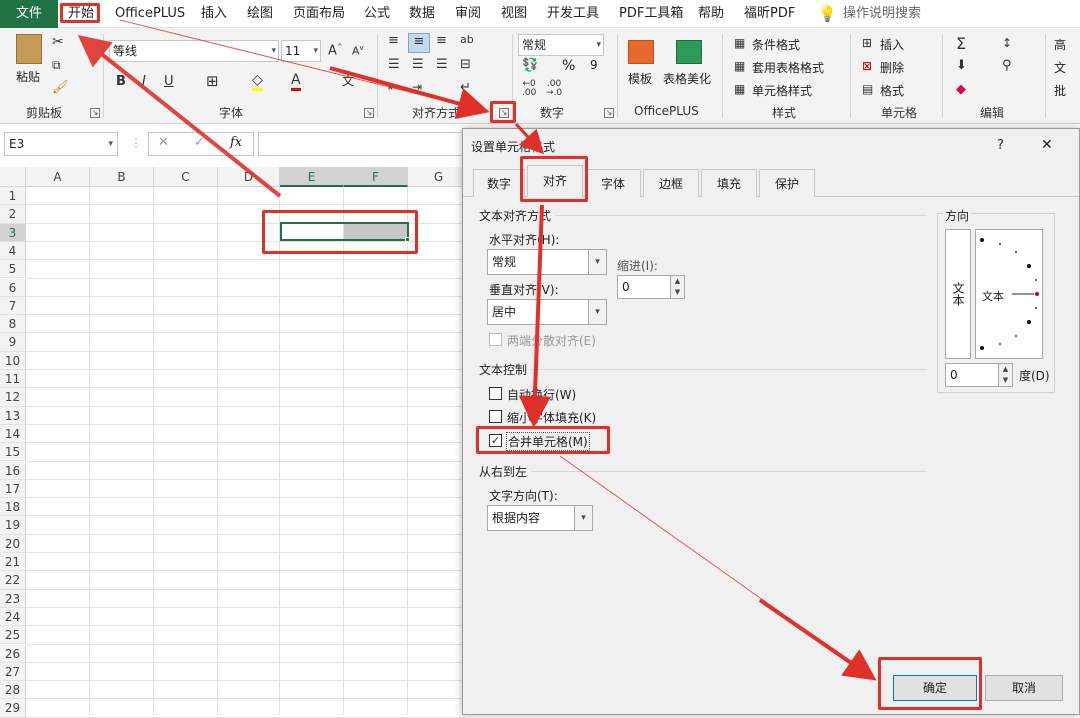  What do you see at coordinates (13, 672) in the screenshot?
I see `row-header: 27` at bounding box center [13, 672].